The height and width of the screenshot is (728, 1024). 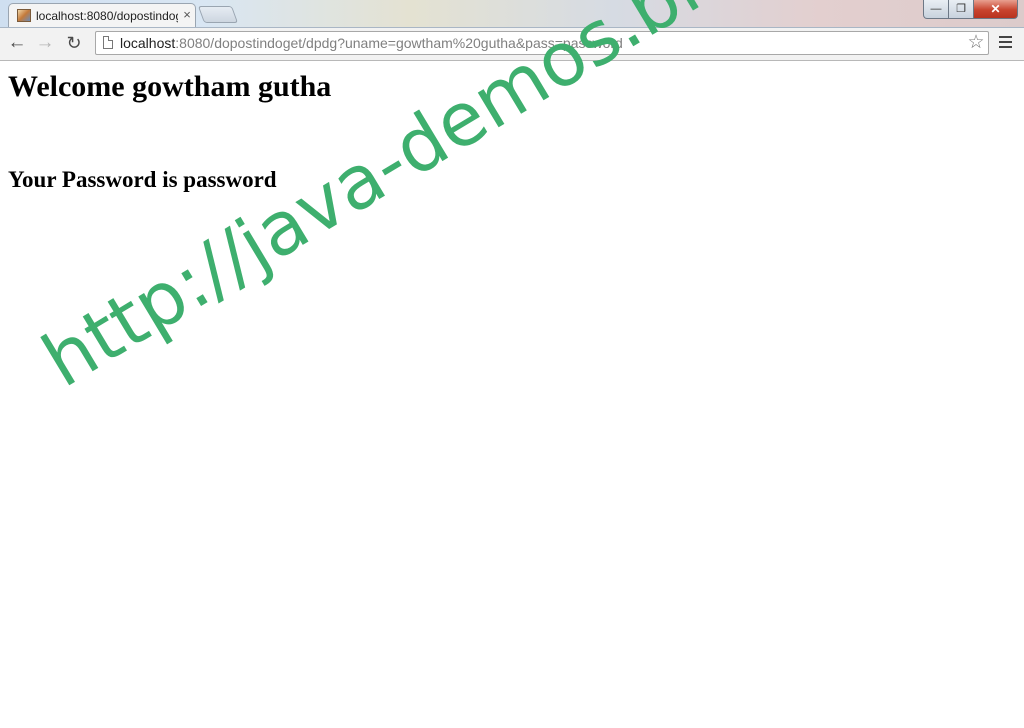 I want to click on menu-icon, so click(x=1006, y=43).